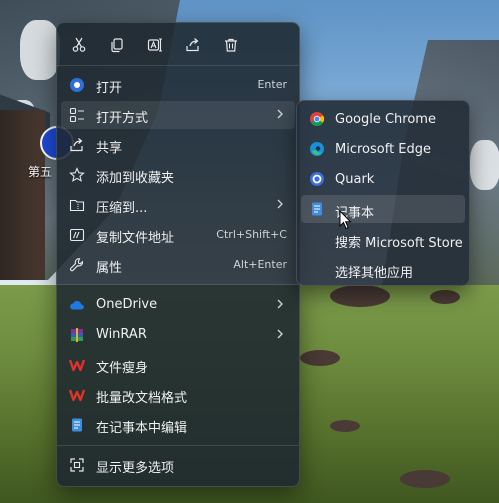 The width and height of the screenshot is (499, 503). What do you see at coordinates (109, 88) in the screenshot?
I see `menu-item-label: 打开` at bounding box center [109, 88].